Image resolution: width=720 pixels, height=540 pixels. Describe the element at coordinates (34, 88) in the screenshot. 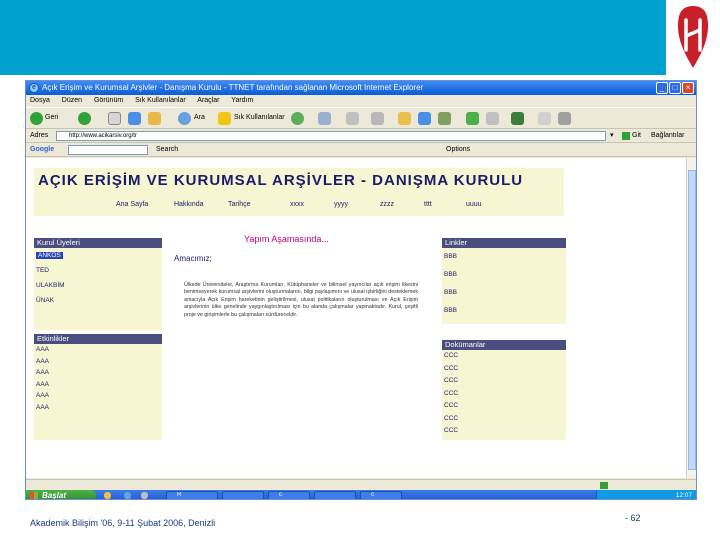

I see `internet-explorer-icon: e` at that location.